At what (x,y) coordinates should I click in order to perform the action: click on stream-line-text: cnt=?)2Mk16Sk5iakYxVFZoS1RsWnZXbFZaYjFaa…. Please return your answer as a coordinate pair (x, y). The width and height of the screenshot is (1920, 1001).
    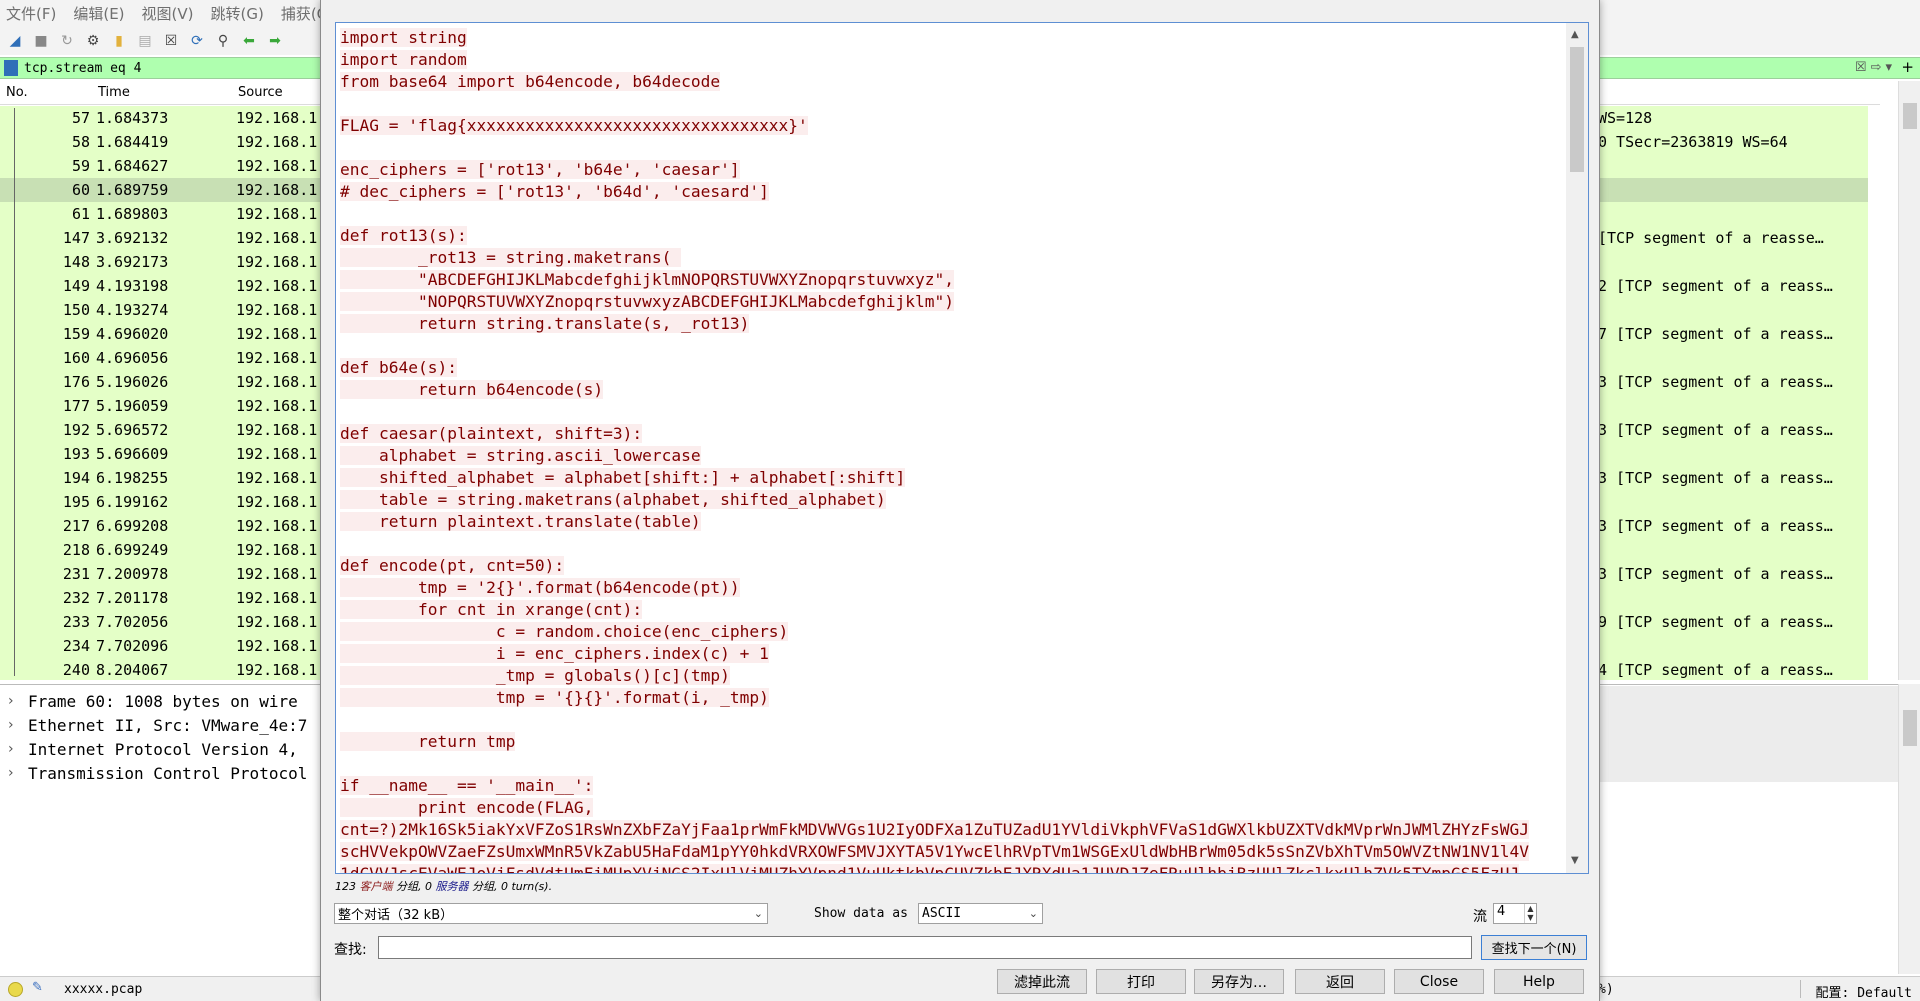
    Looking at the image, I should click on (934, 829).